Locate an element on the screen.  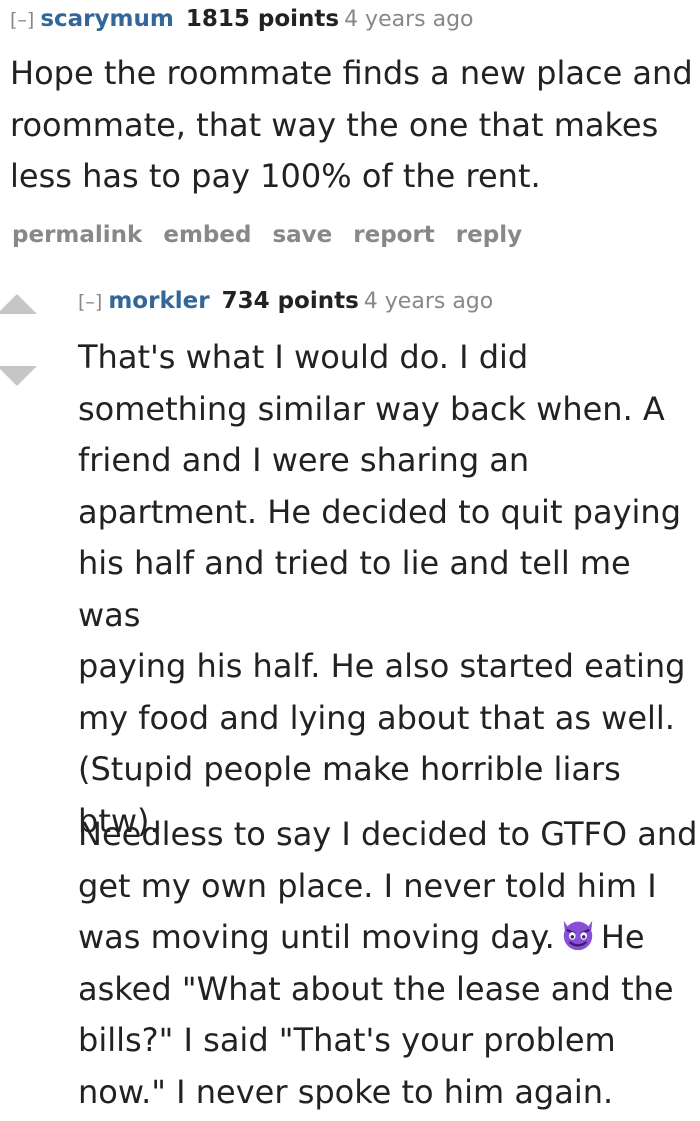
parent-body-line: roommate, that way the one that makes is located at coordinates (334, 124).